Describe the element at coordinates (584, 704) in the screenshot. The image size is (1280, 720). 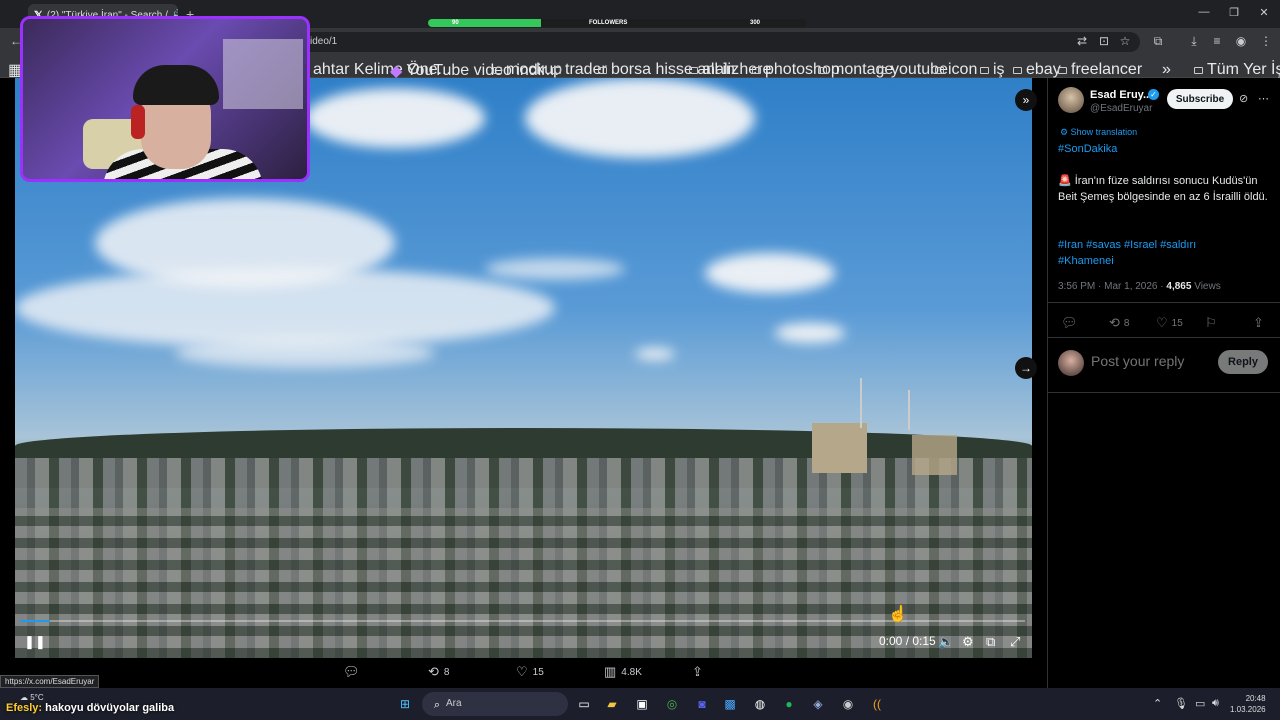
I see `task-view-icon: ▭` at that location.